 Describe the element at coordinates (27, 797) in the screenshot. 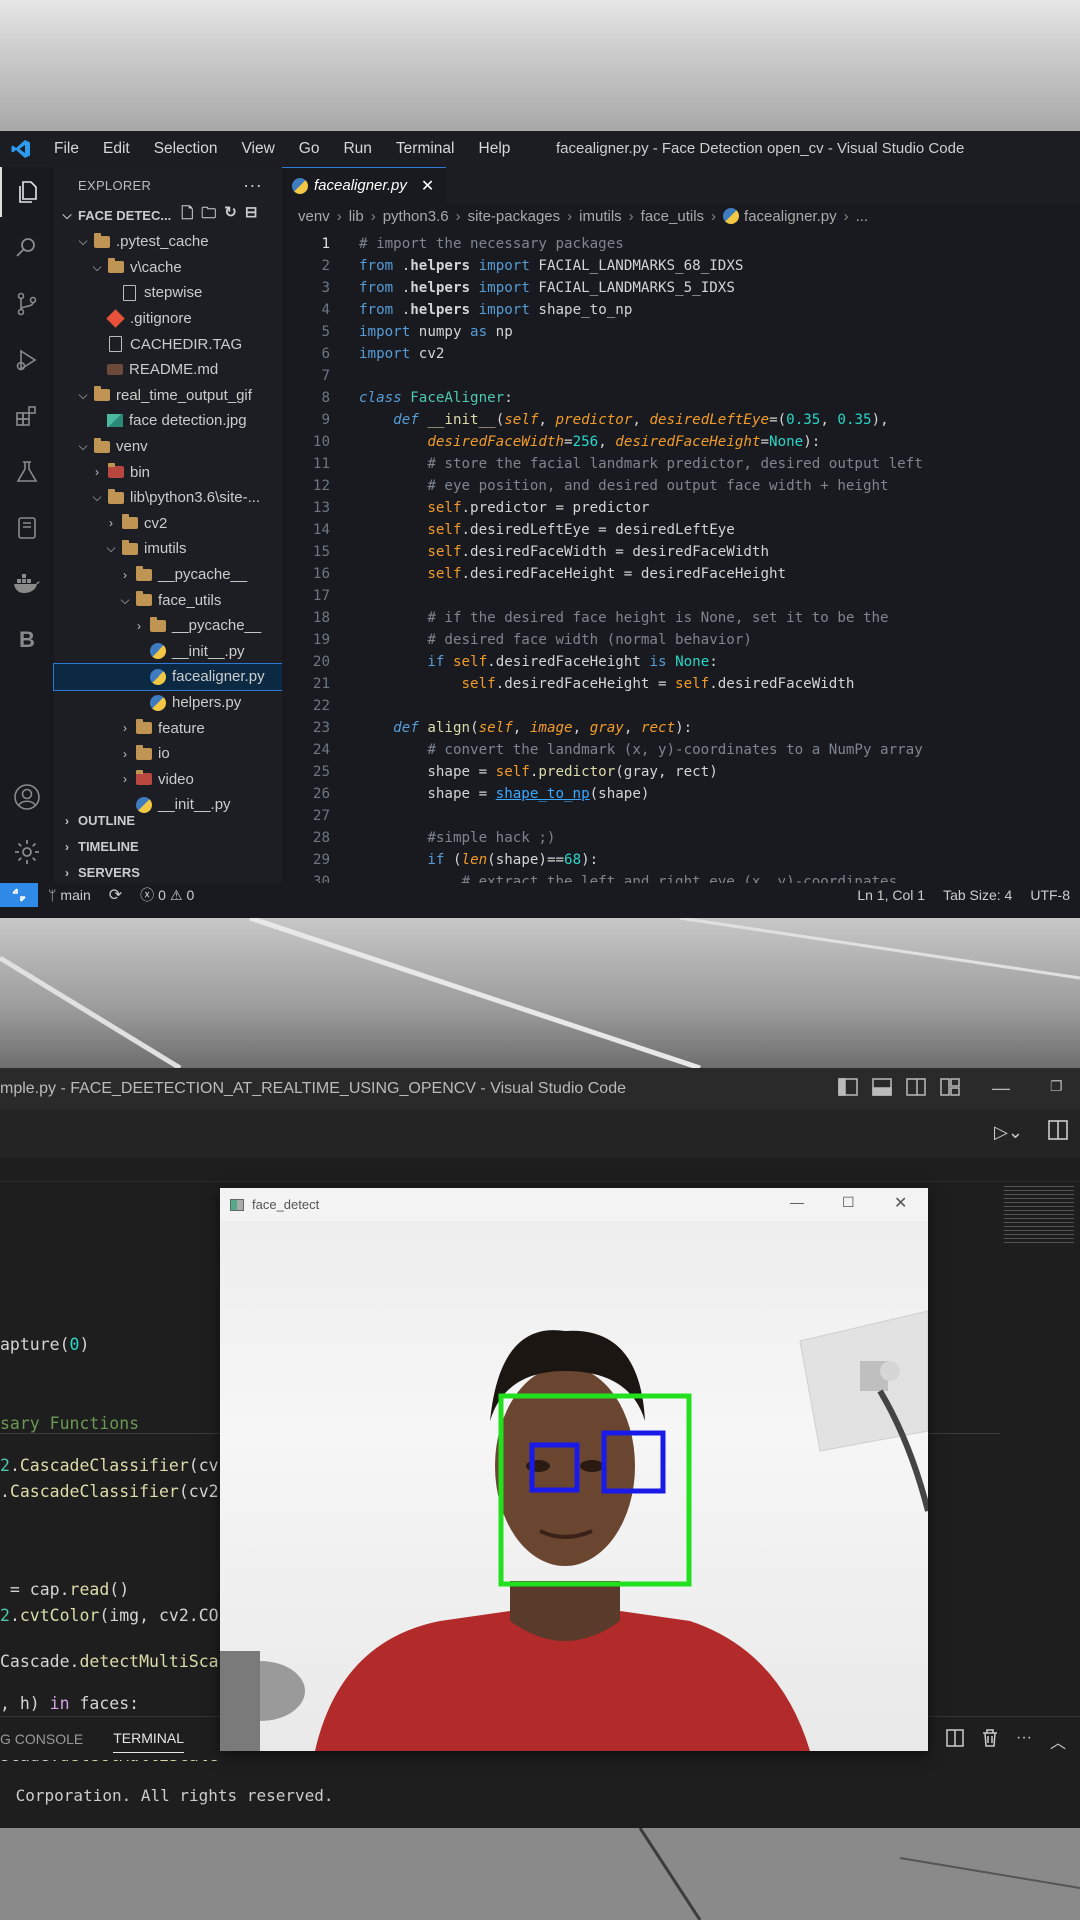

I see `account-icon` at that location.